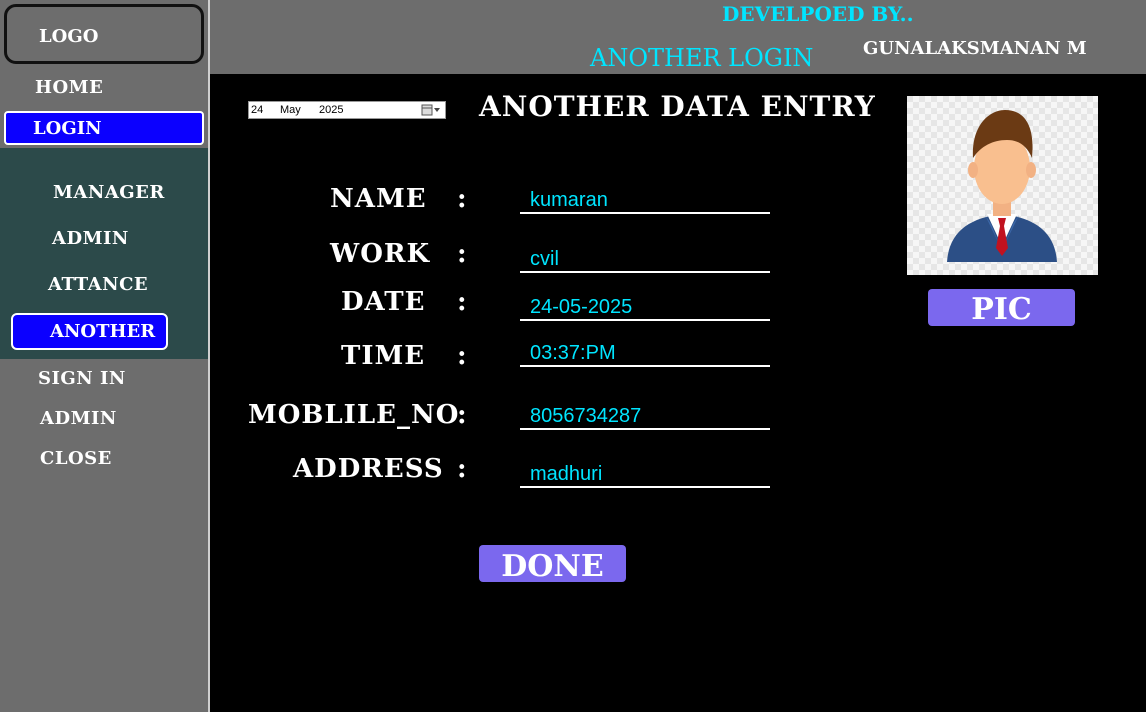 The image size is (1146, 712). Describe the element at coordinates (462, 199) in the screenshot. I see `name-colon: :` at that location.